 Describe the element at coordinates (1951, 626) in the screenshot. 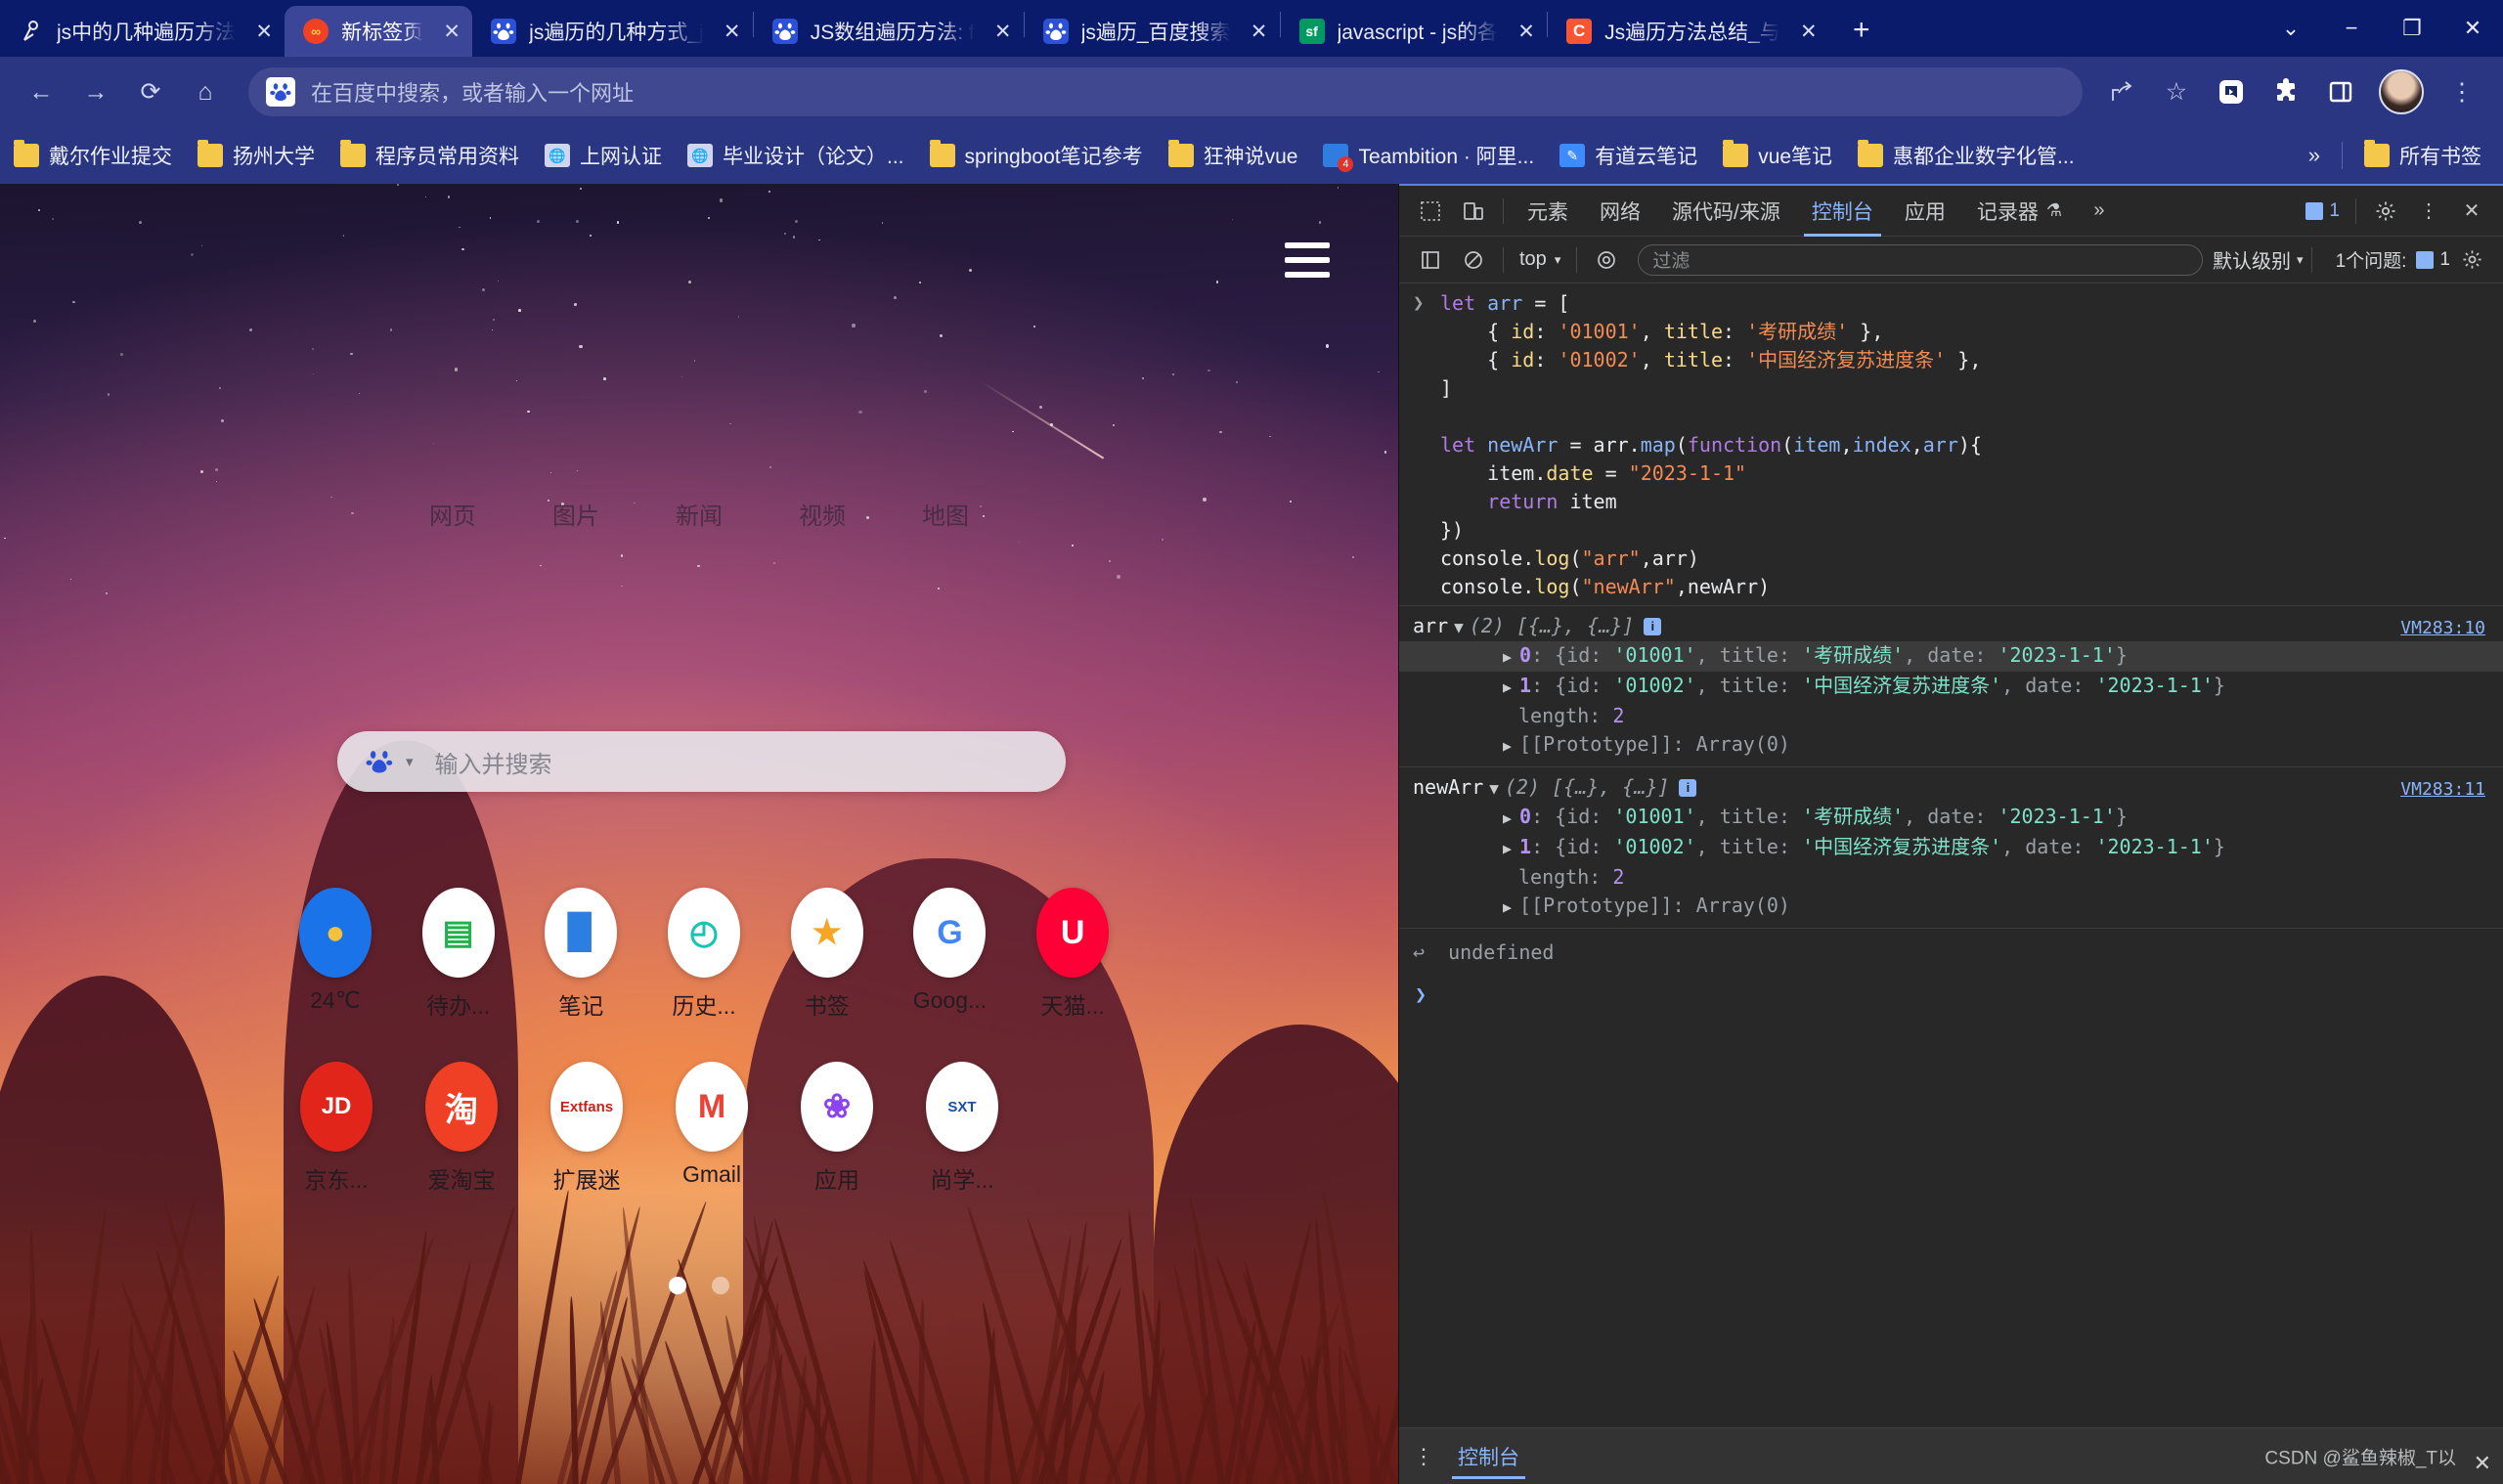

I see `object-header: arr ▼ (2) [{…}, {…}] i` at that location.